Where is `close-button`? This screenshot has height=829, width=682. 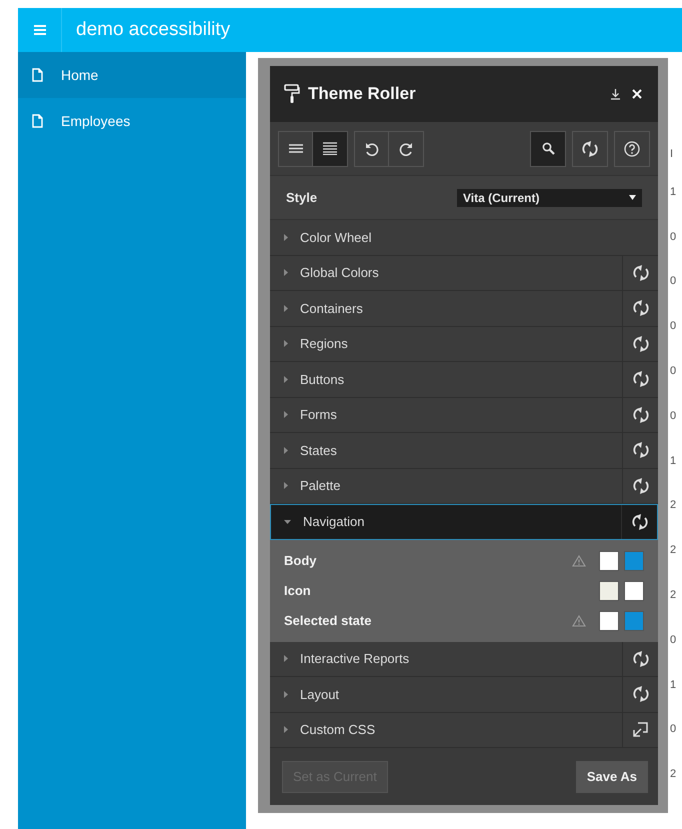 close-button is located at coordinates (637, 94).